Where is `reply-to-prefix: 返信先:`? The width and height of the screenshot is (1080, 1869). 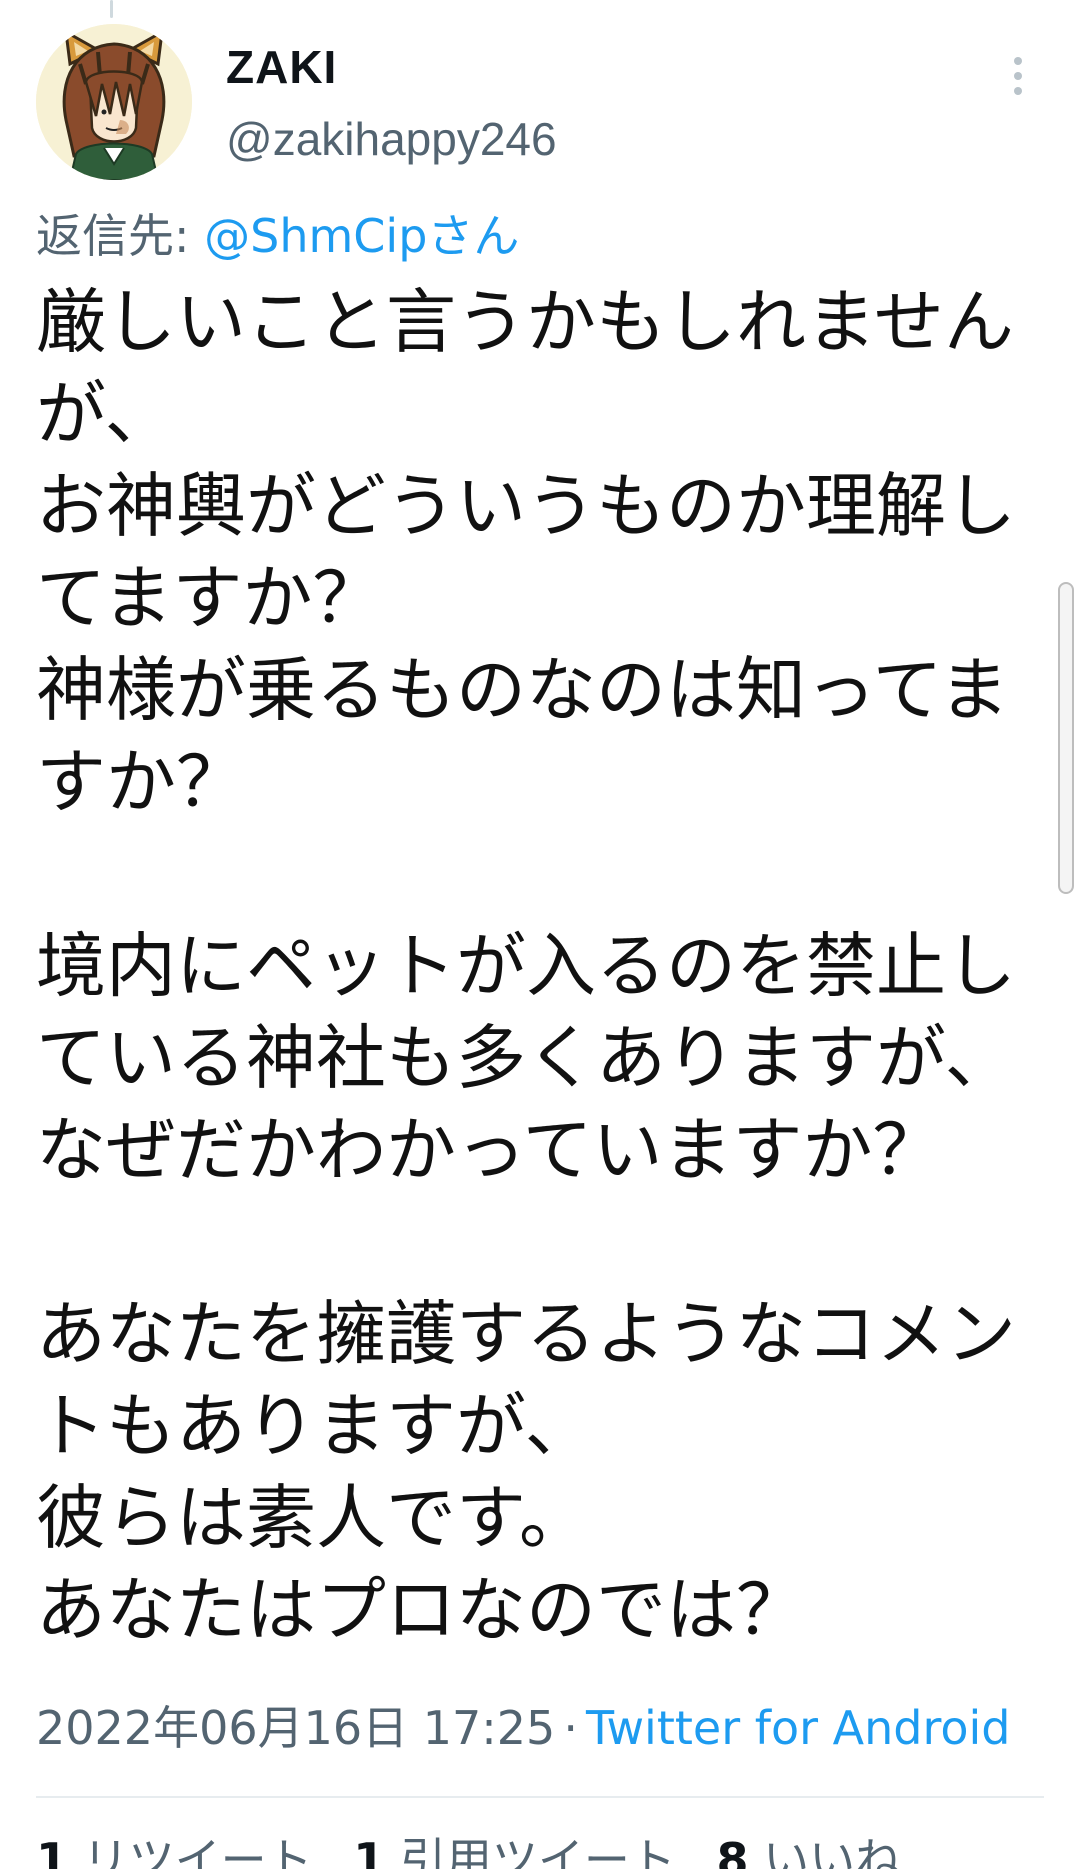 reply-to-prefix: 返信先: is located at coordinates (120, 236).